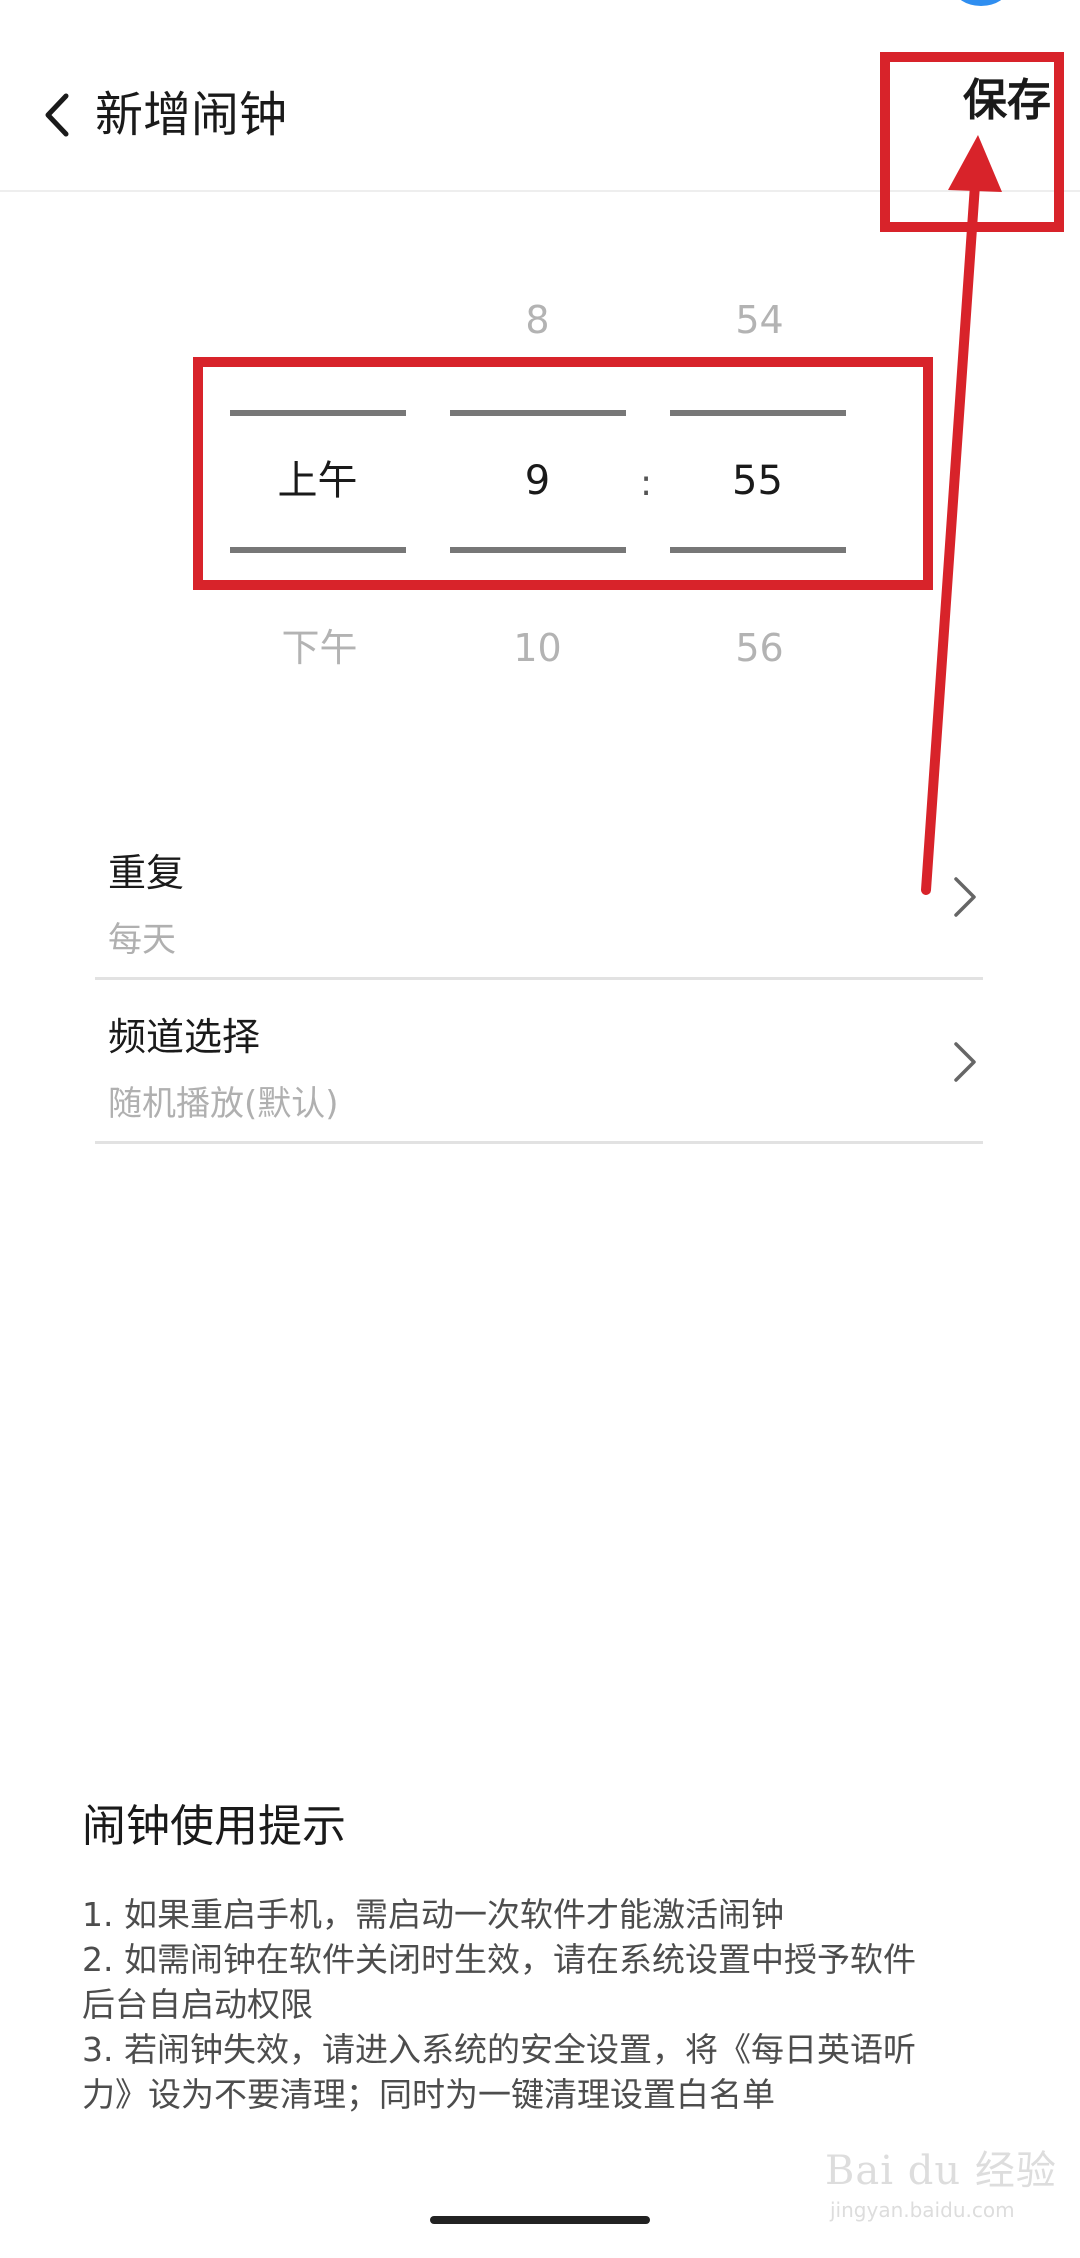  I want to click on watermark-url: jingyan.baidu.com, so click(922, 2210).